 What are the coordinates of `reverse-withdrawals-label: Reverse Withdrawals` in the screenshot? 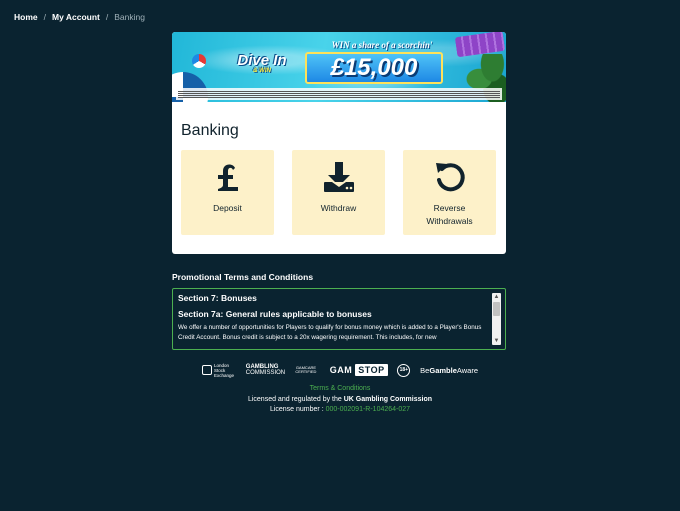 It's located at (449, 214).